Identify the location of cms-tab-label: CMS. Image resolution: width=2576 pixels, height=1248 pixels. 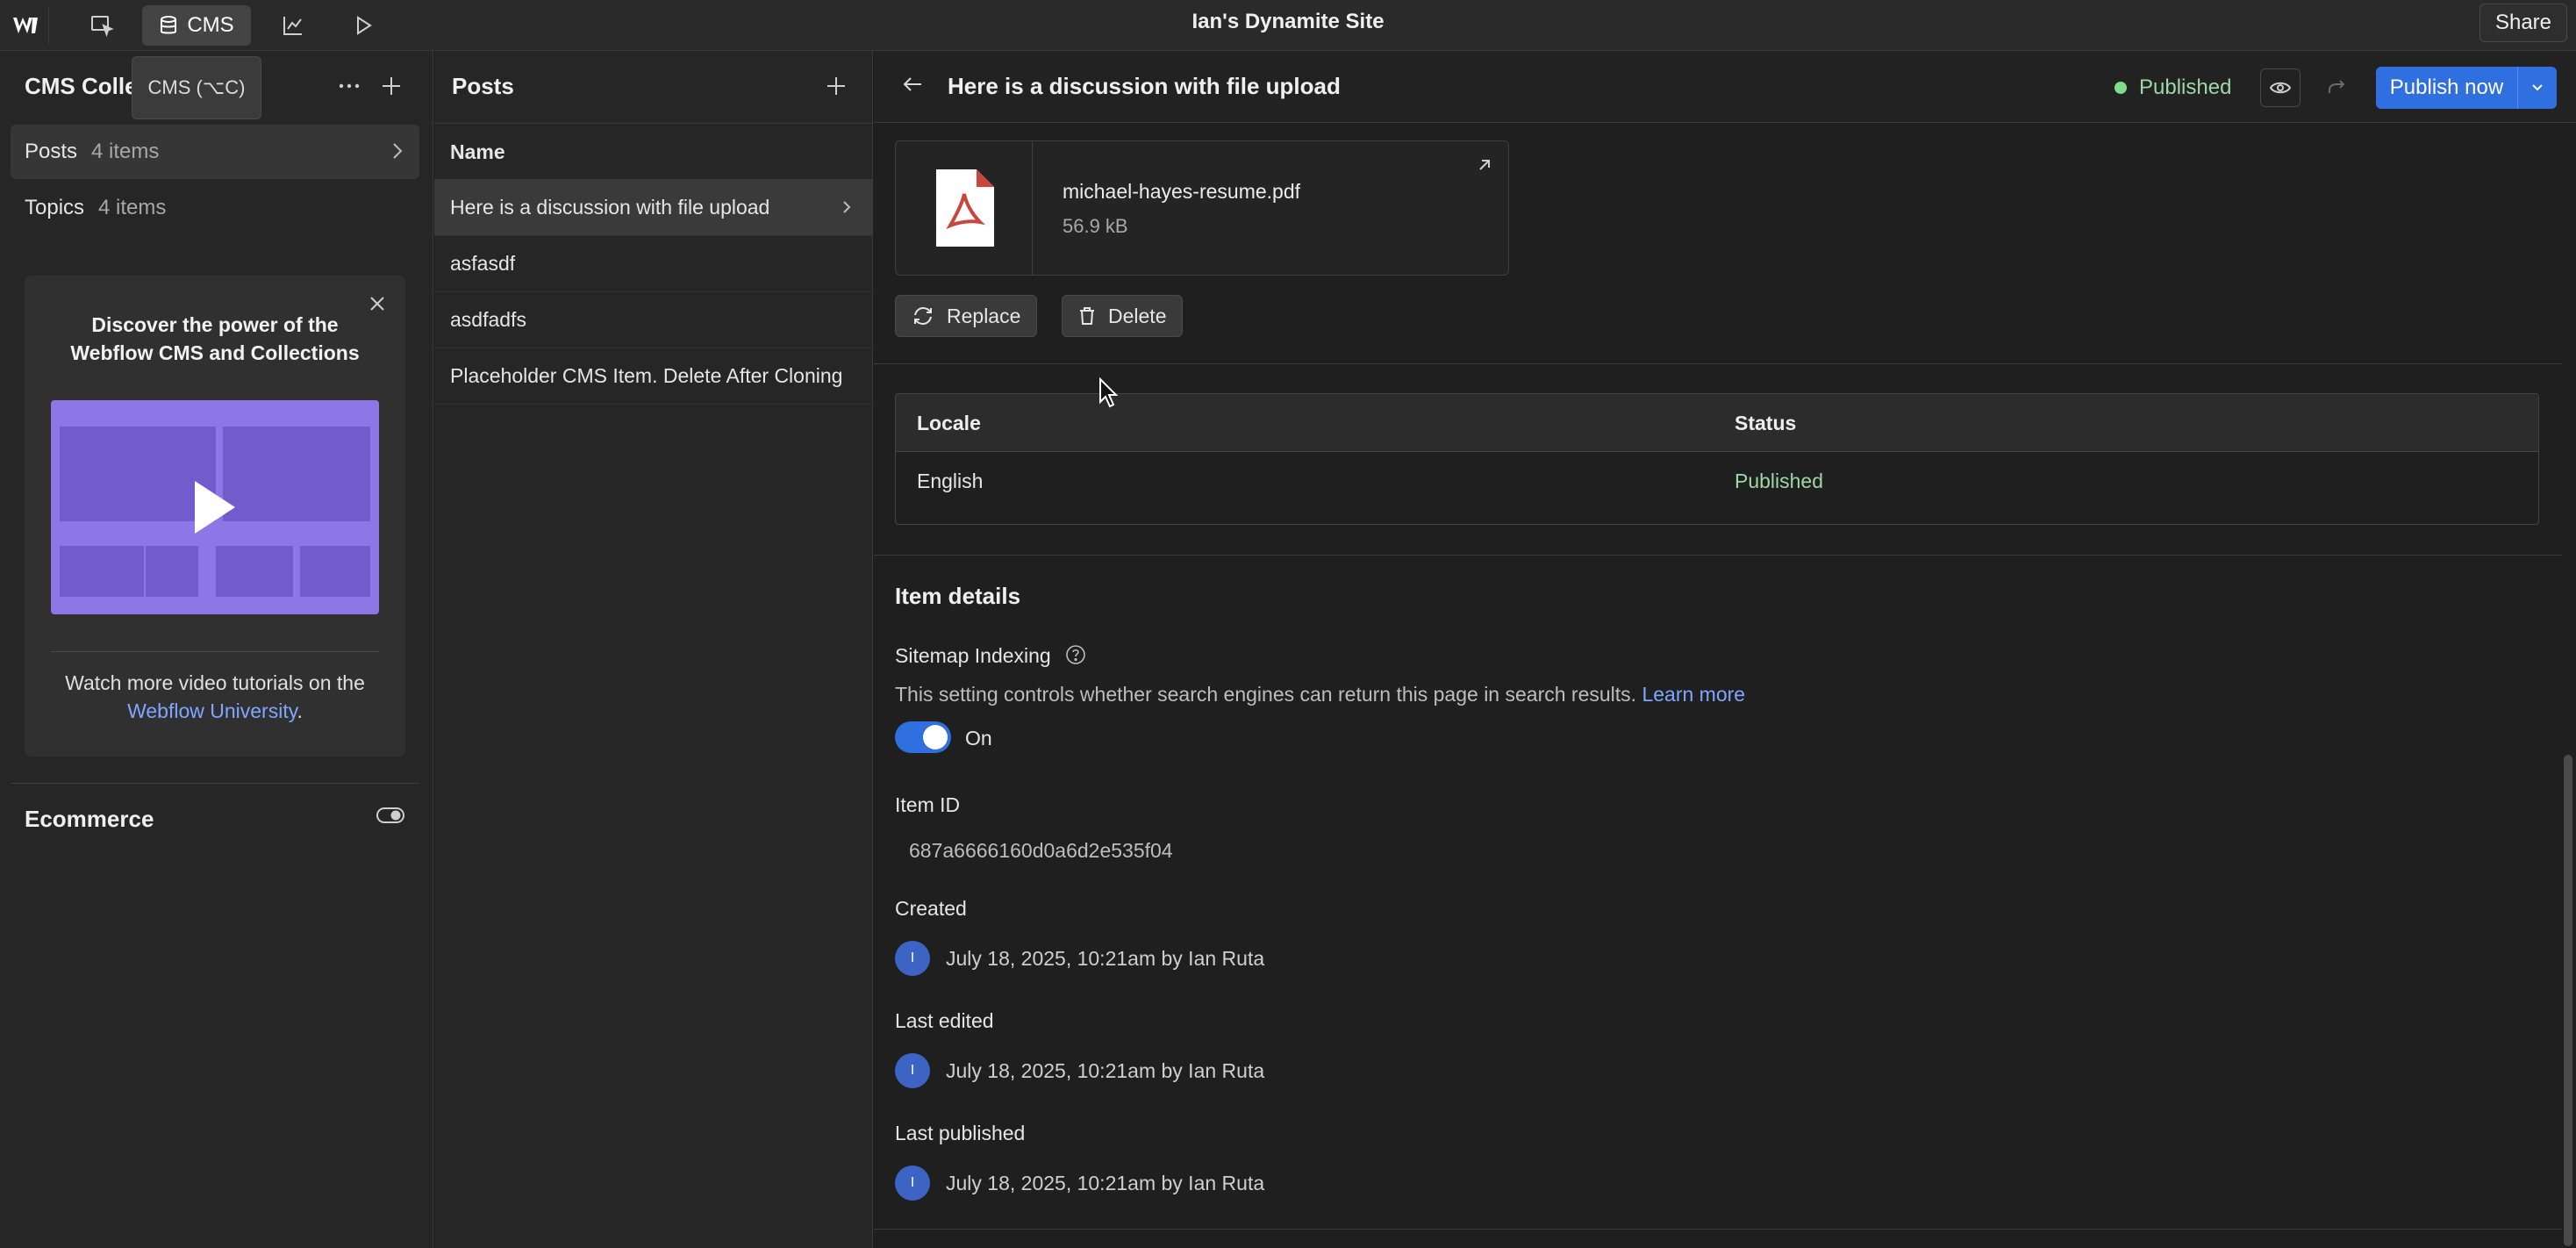
(210, 25).